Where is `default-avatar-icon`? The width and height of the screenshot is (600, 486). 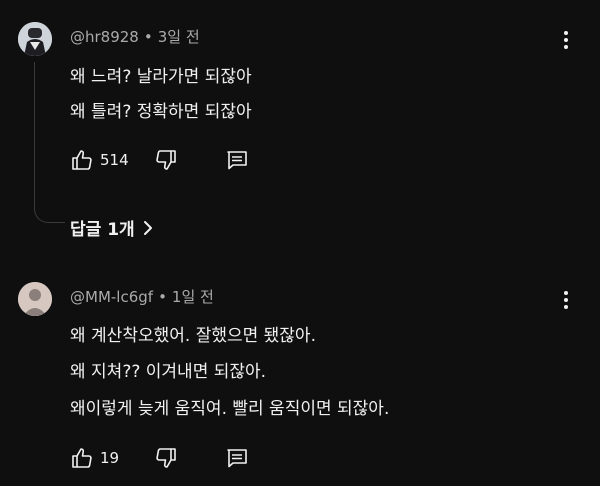
default-avatar-icon is located at coordinates (35, 299).